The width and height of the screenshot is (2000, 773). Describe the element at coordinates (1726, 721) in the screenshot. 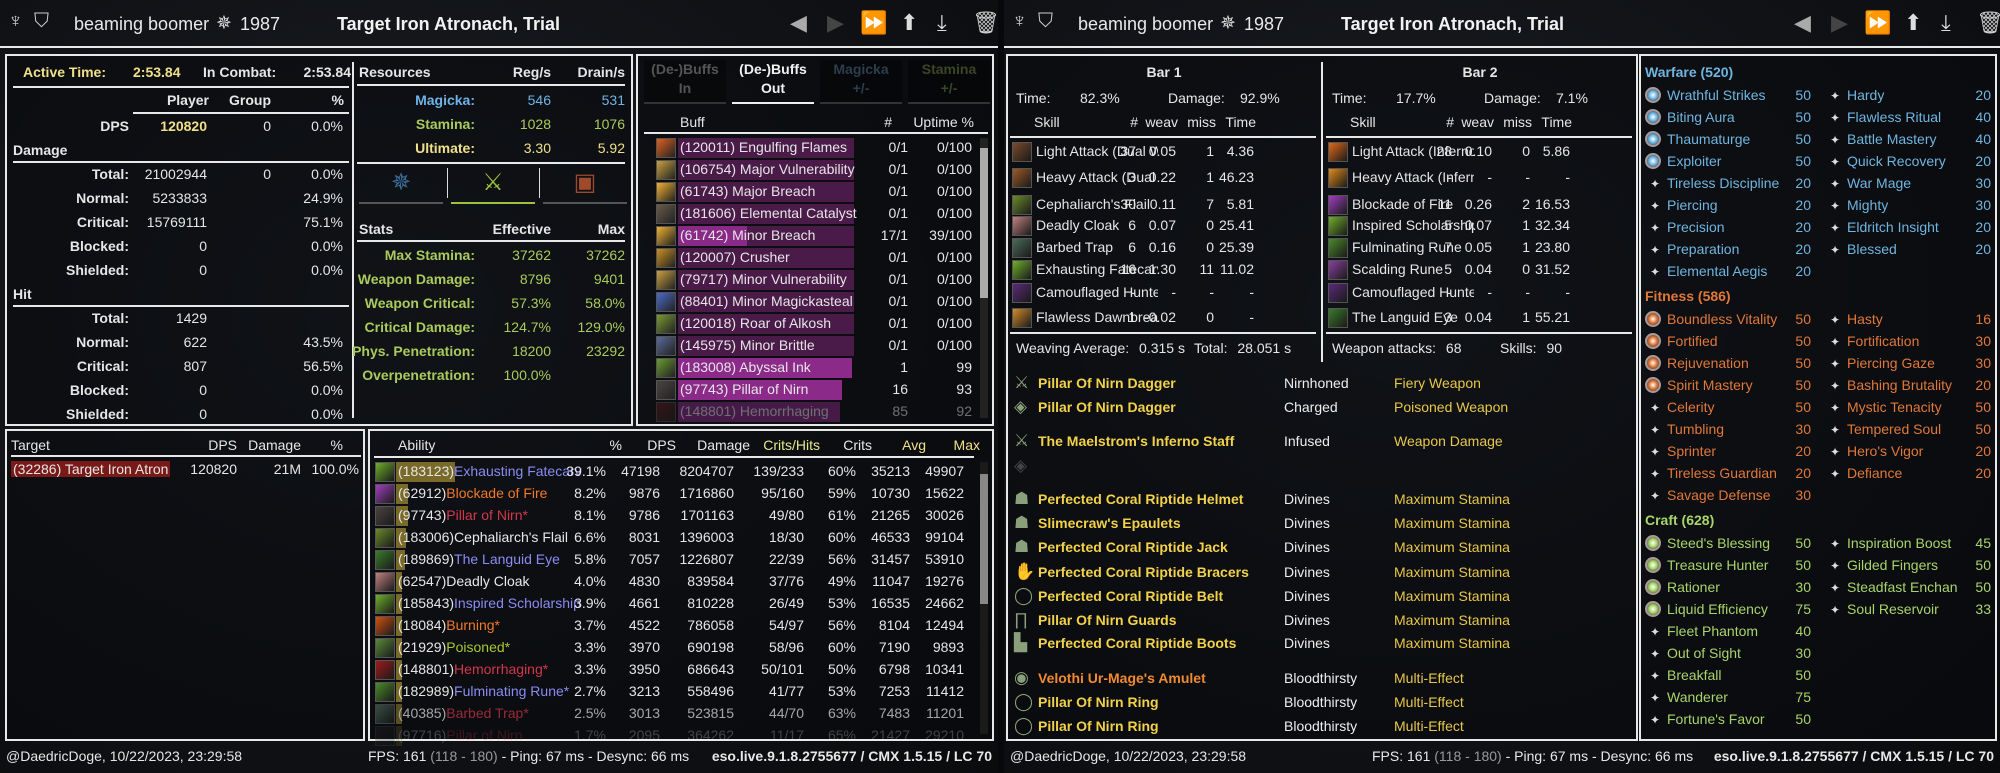

I see `cp-star-row: ✦ Fortune's Favor 50` at that location.